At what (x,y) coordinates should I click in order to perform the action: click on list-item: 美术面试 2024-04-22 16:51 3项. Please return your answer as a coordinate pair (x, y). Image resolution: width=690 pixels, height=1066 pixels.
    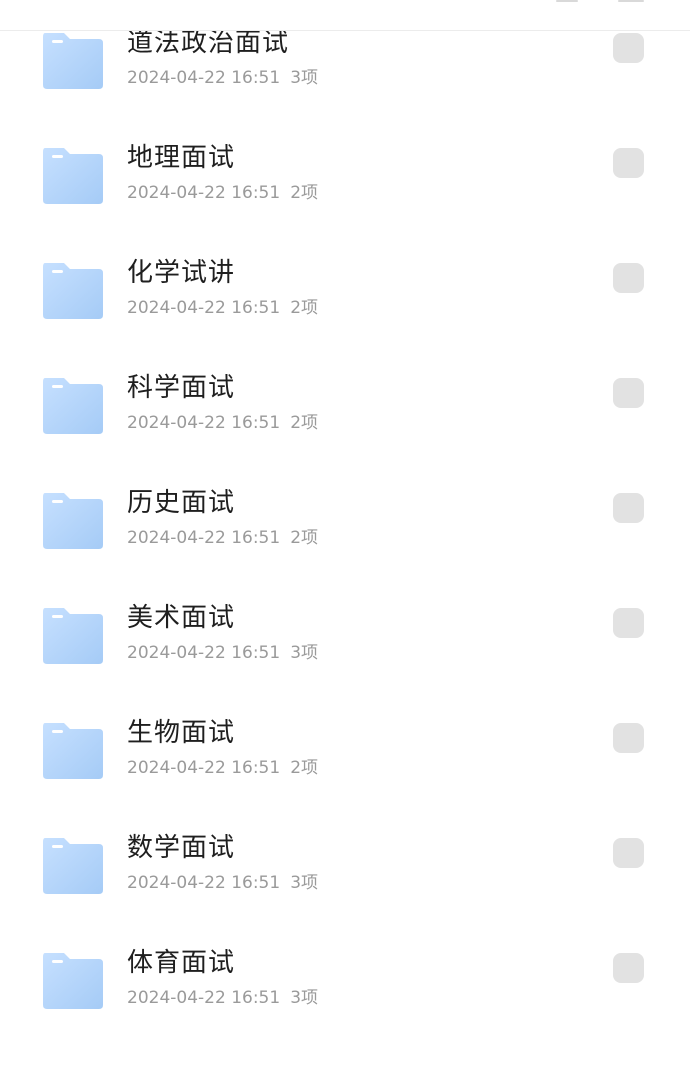
    Looking at the image, I should click on (345, 662).